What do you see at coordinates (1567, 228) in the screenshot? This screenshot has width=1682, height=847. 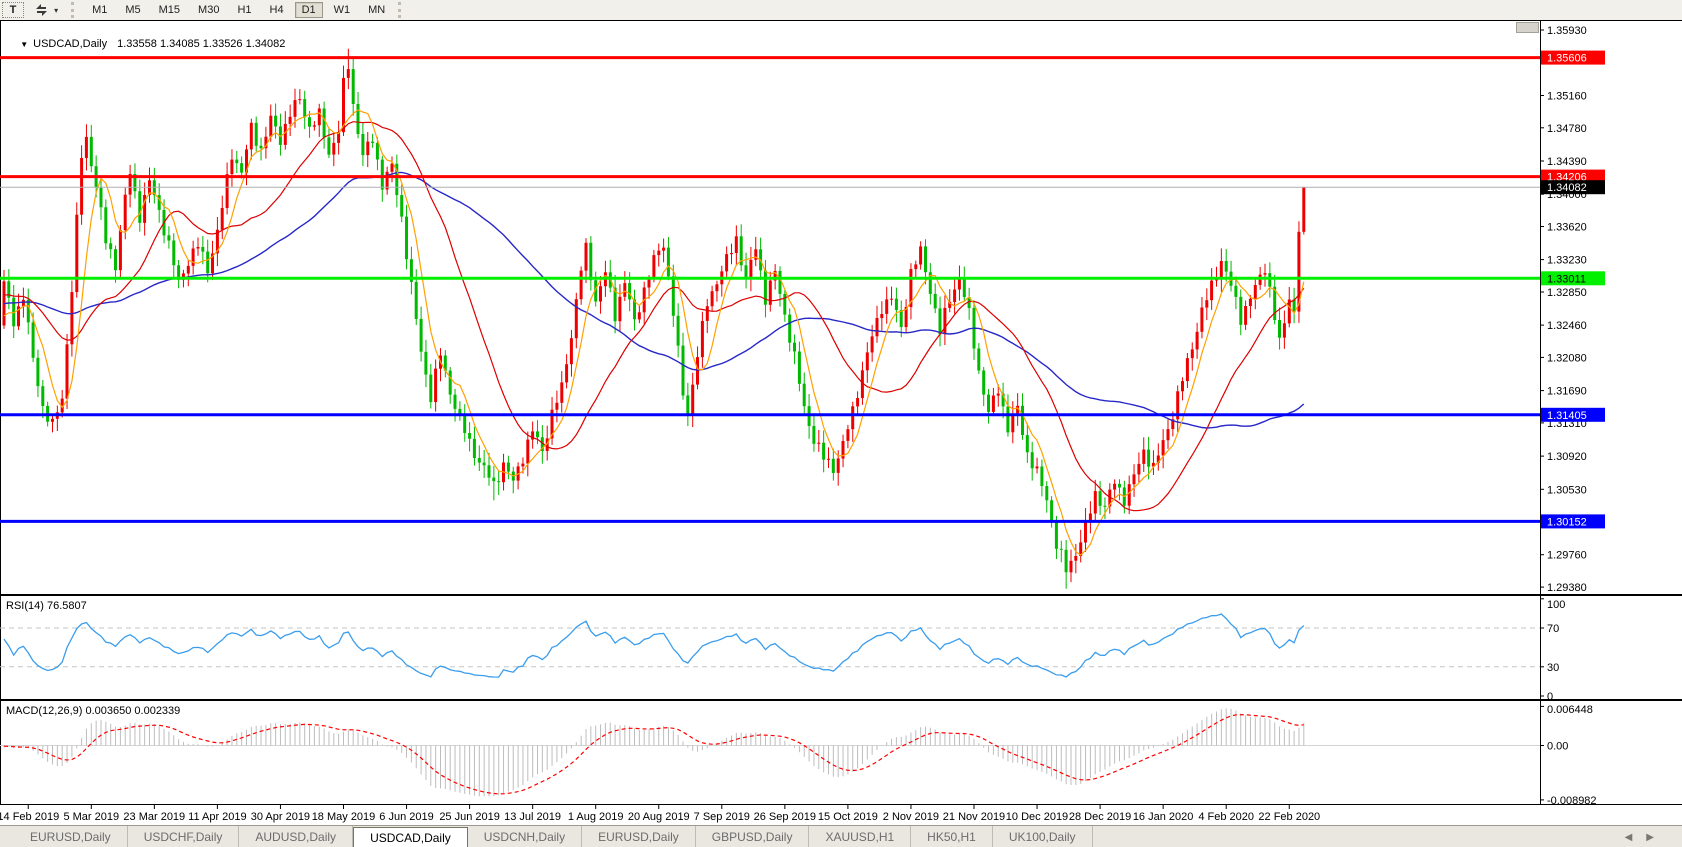 I see `price-tick-label: 1.33620` at bounding box center [1567, 228].